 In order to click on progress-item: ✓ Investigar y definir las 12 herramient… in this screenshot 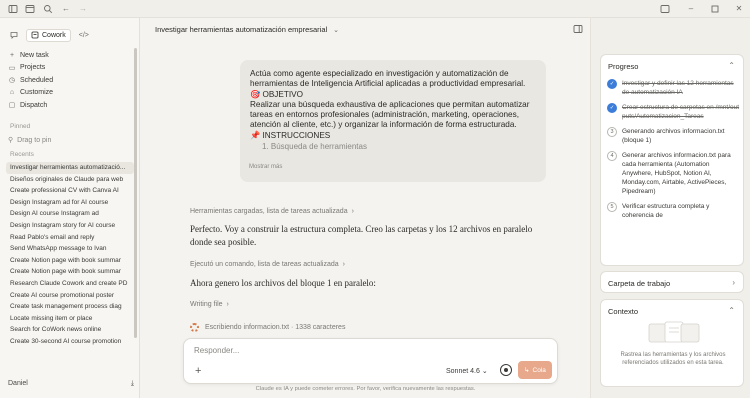, I will do `click(674, 88)`.